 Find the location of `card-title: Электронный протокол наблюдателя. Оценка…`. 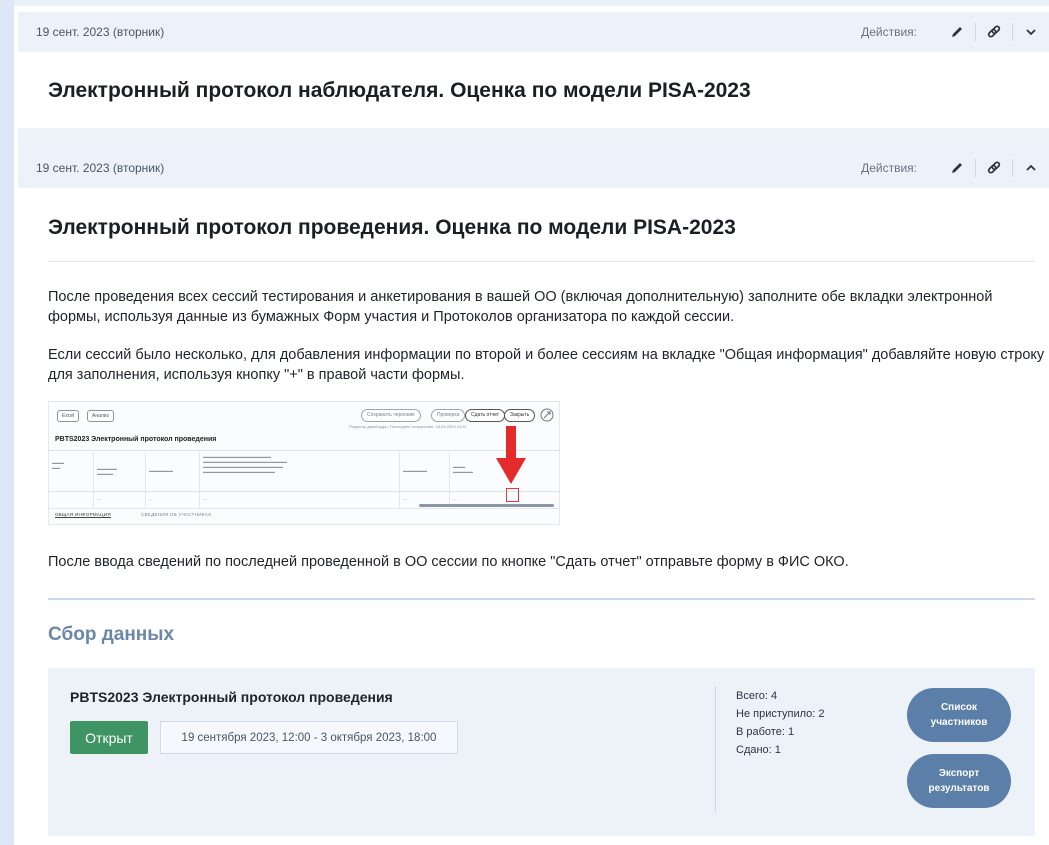

card-title: Электронный протокол наблюдателя. Оценка… is located at coordinates (399, 90).